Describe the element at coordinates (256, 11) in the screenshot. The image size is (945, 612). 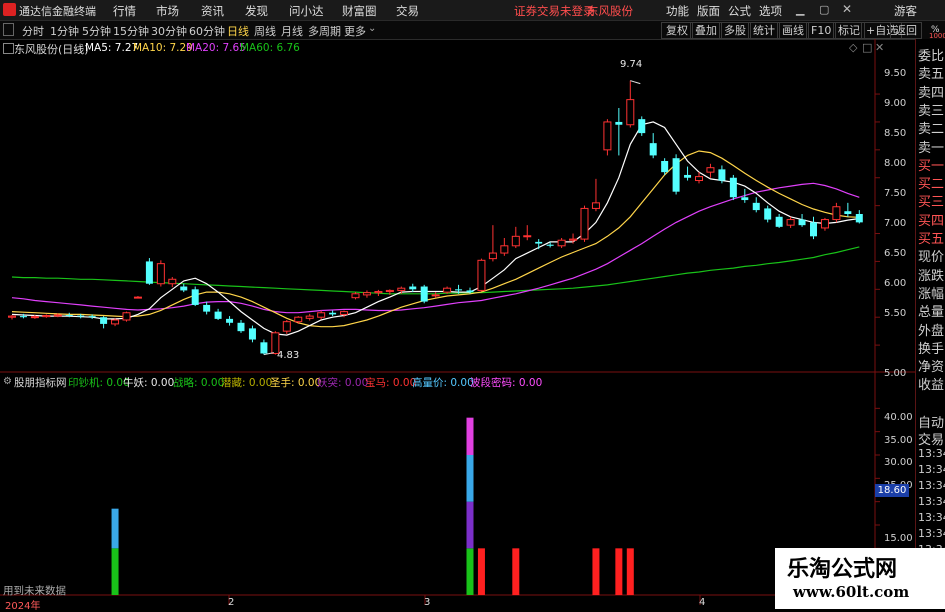
I see `menu-discover: 发现` at that location.